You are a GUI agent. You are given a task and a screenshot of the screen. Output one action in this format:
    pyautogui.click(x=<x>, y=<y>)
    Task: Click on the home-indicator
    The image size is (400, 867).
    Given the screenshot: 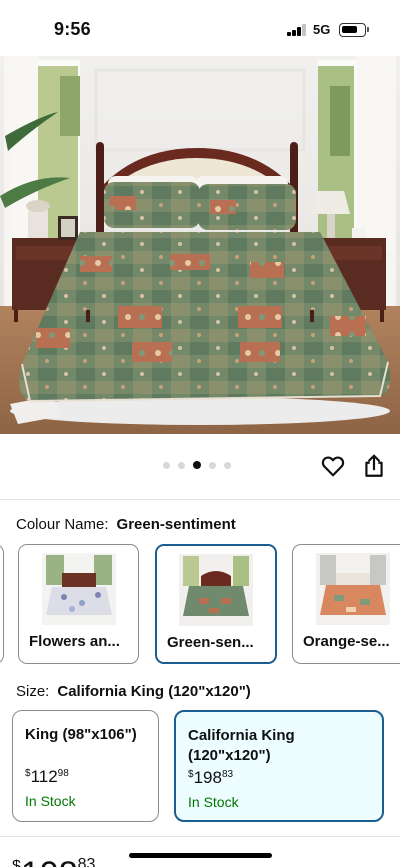 What is the action you would take?
    pyautogui.click(x=200, y=855)
    